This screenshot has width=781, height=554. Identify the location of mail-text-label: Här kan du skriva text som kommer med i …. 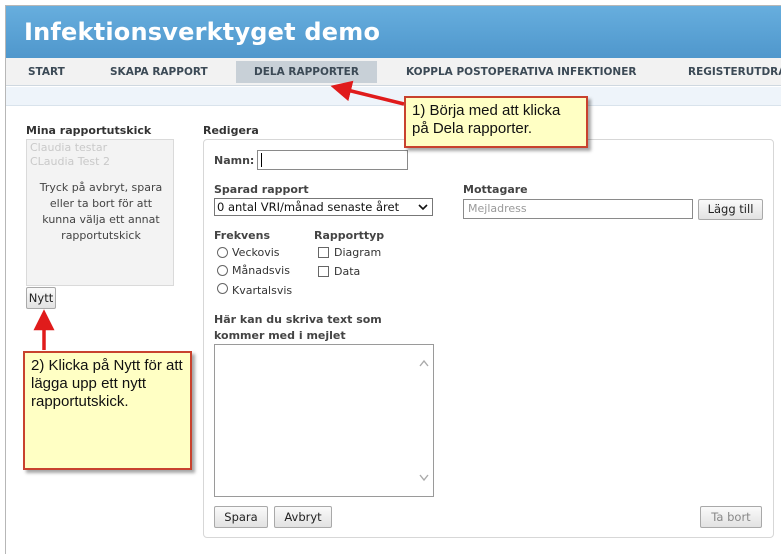
(298, 327).